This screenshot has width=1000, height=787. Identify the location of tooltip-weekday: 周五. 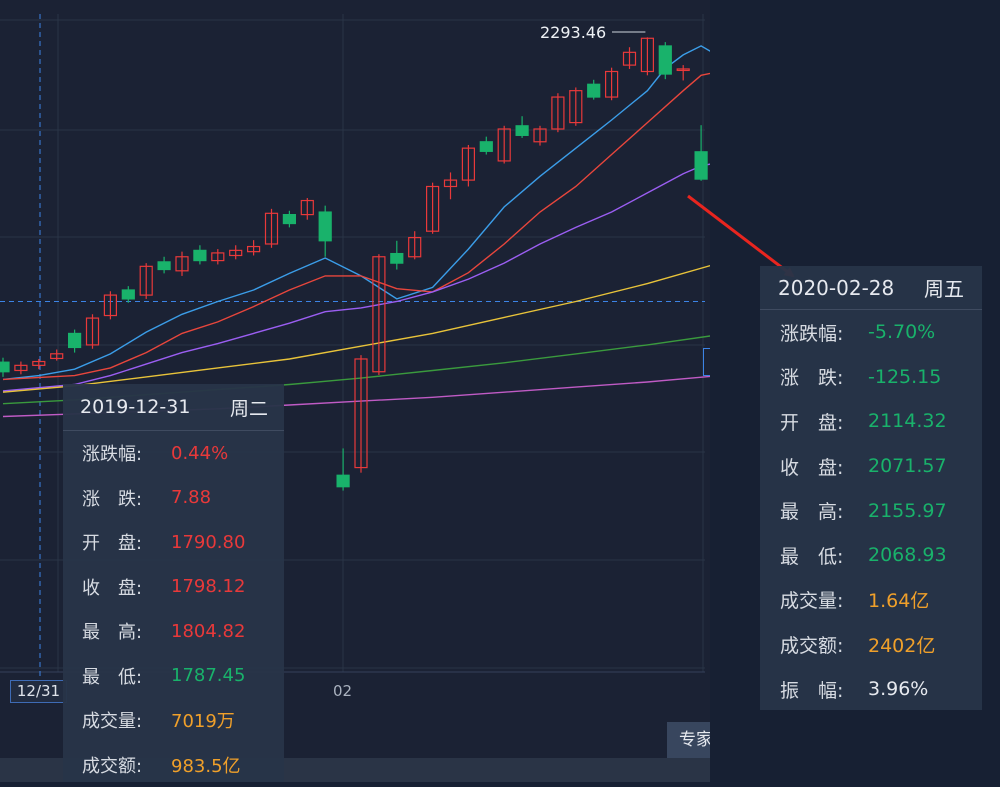
(944, 287).